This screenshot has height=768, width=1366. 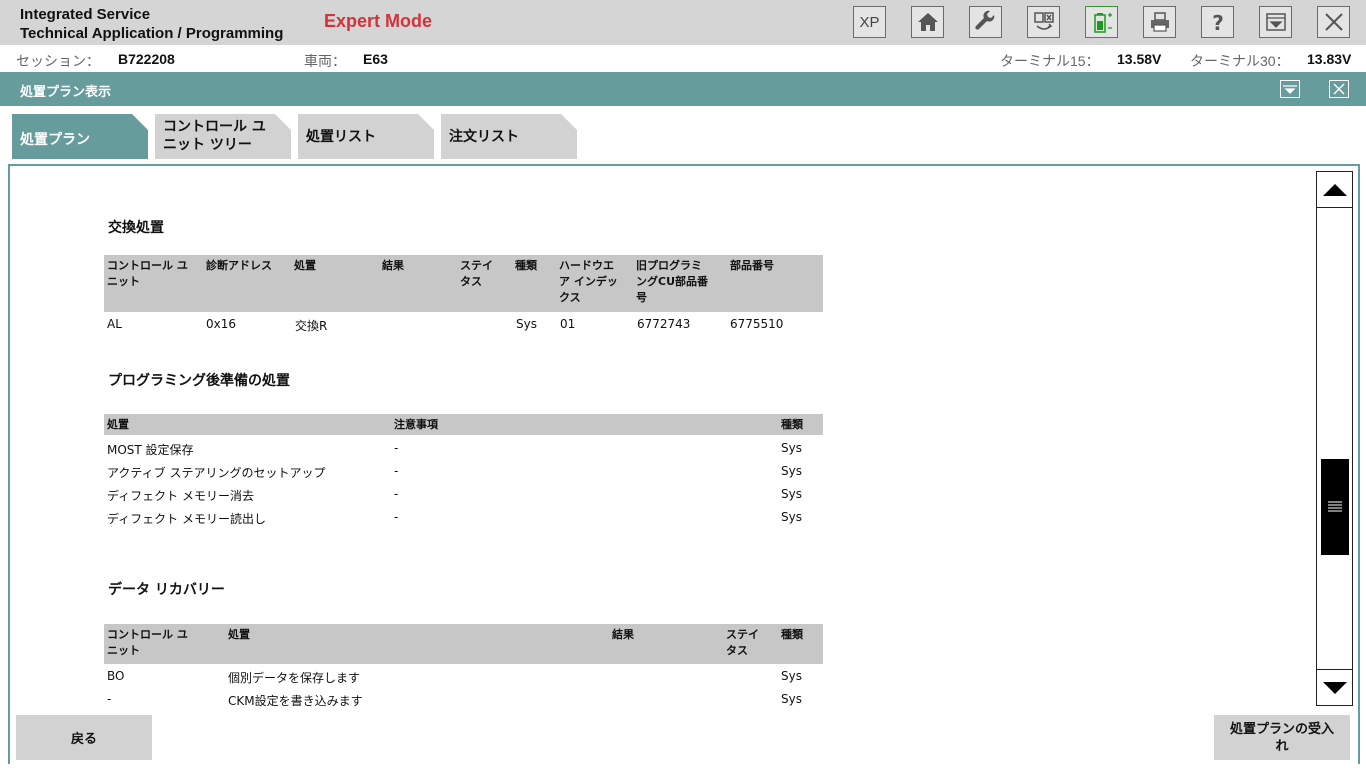 I want to click on header-line: 旧プログラミ, so click(x=669, y=265).